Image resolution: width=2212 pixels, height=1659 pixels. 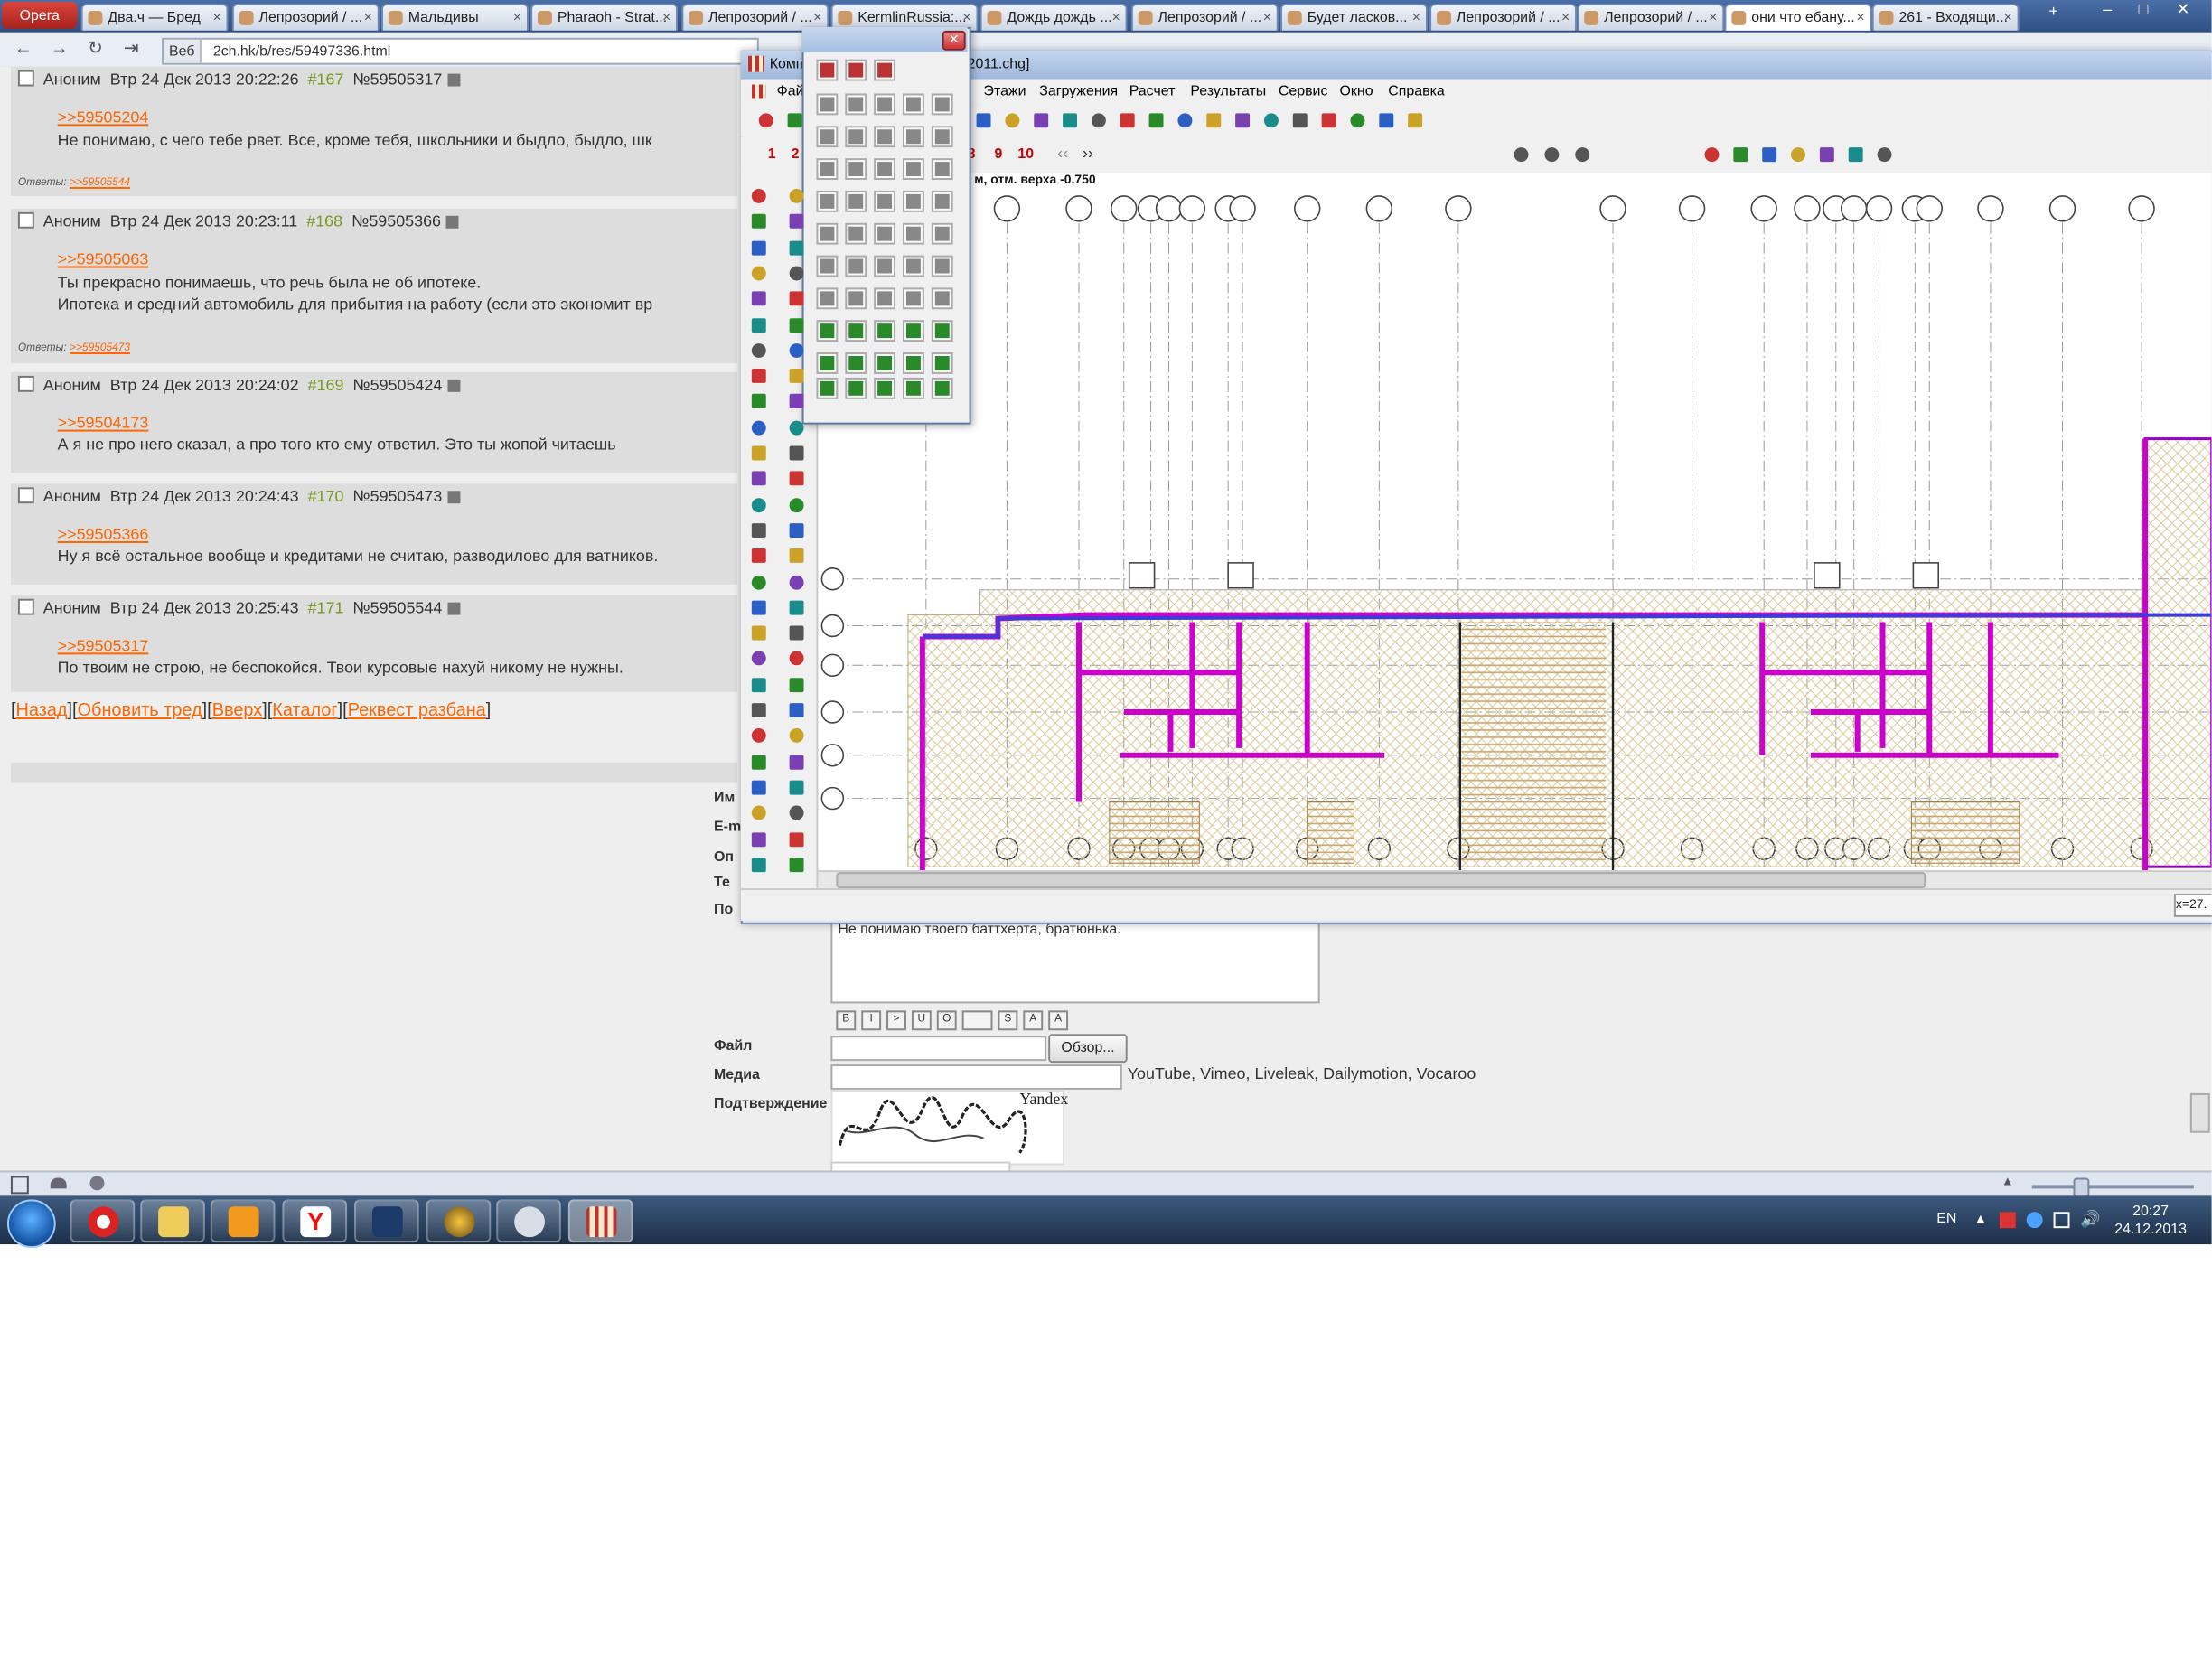 What do you see at coordinates (1152, 91) in the screenshot?
I see `menu-calculation: Расчет` at bounding box center [1152, 91].